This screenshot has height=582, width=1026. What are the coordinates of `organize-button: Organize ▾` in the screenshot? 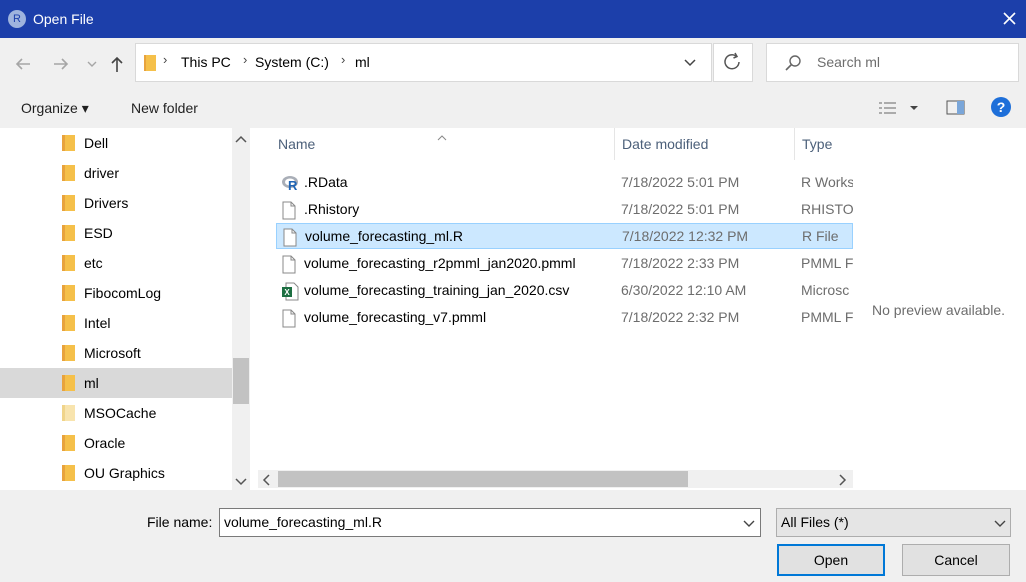 It's located at (55, 108).